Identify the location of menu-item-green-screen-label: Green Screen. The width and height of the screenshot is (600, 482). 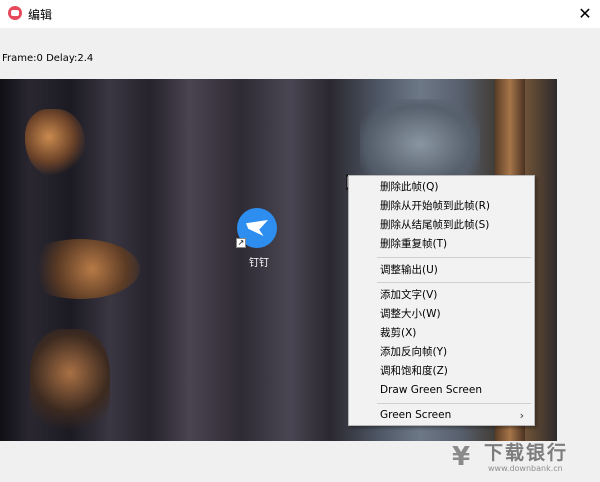
(416, 415).